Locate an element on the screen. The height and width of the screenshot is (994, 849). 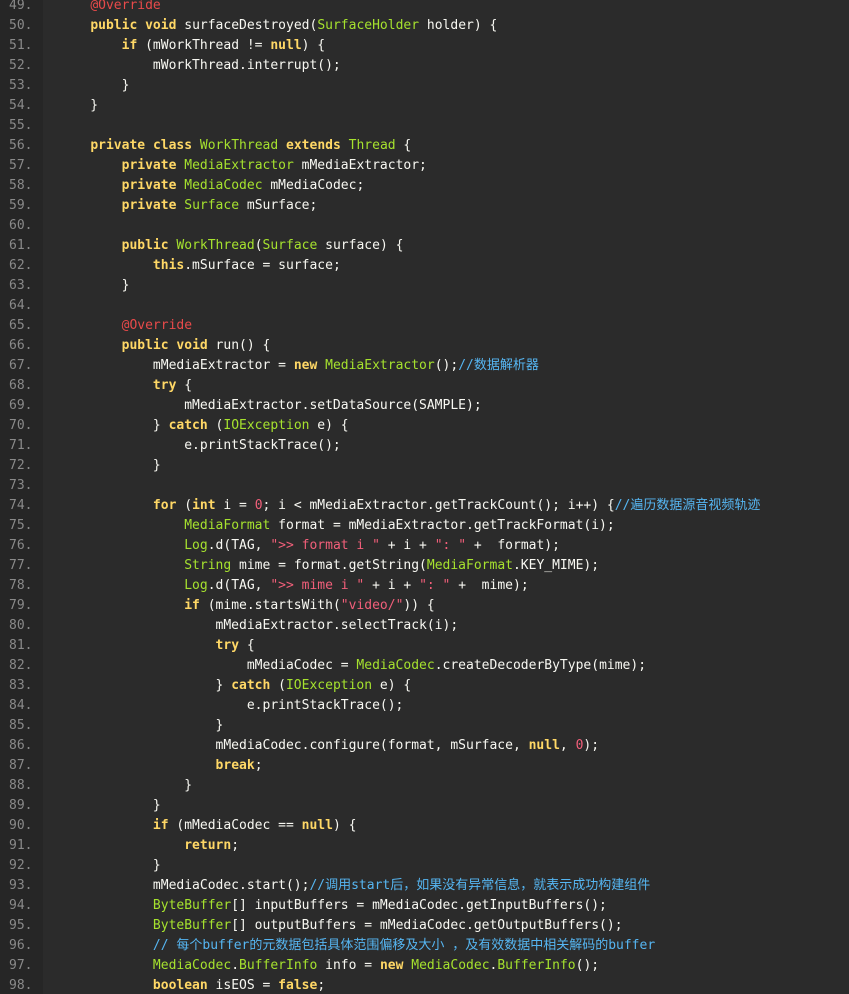
code-token: mMediaCodec.start(); is located at coordinates (184, 885).